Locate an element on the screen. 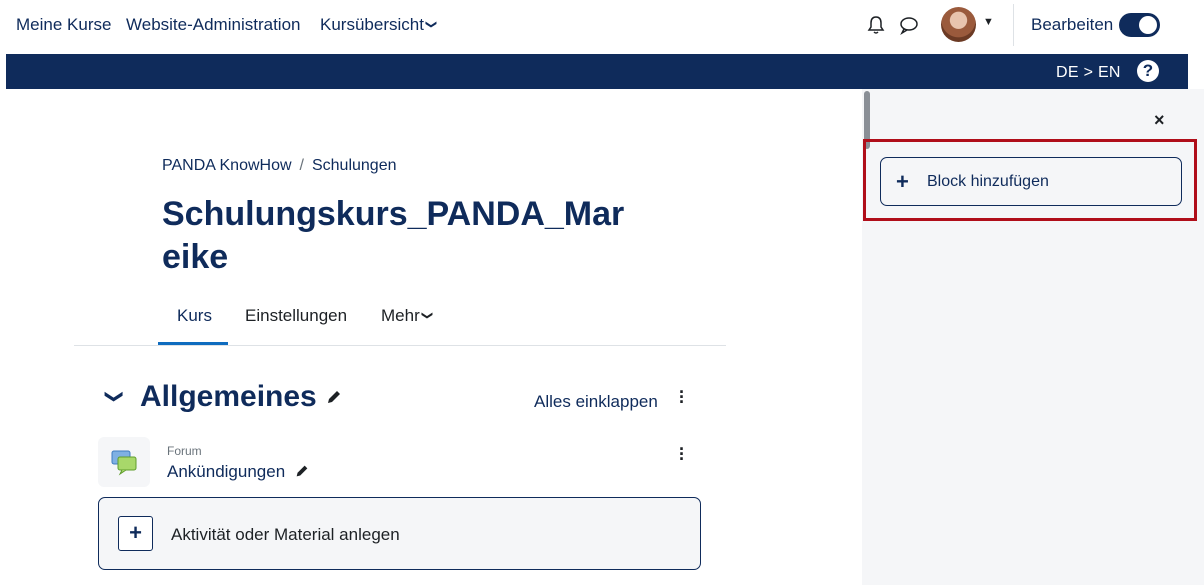 The height and width of the screenshot is (585, 1204). nav-my-courses: Meine Kurse is located at coordinates (63, 25).